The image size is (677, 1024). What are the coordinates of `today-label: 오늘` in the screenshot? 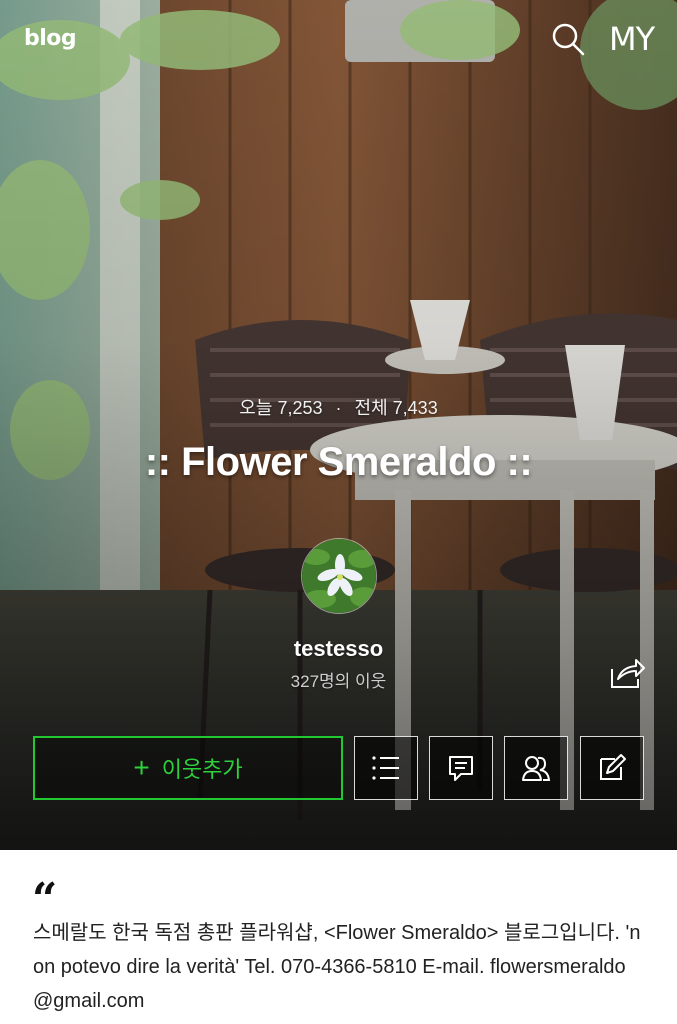 It's located at (256, 408).